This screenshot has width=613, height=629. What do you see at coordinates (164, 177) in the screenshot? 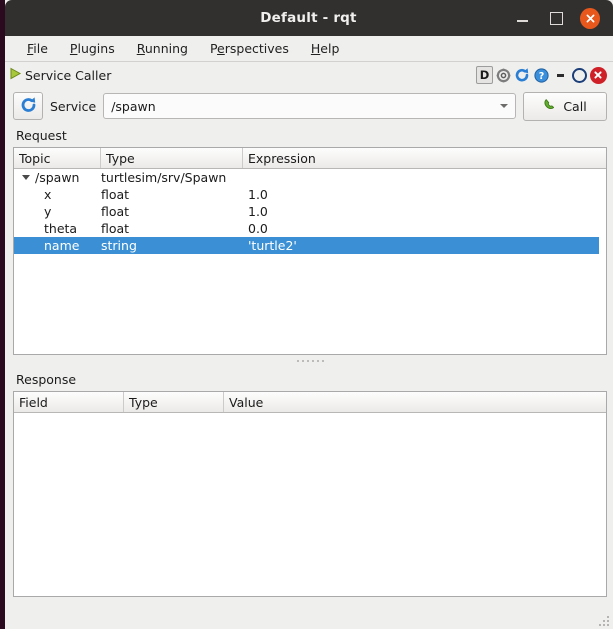
I see `request-cell-type: turtlesim/srv/Spawn` at bounding box center [164, 177].